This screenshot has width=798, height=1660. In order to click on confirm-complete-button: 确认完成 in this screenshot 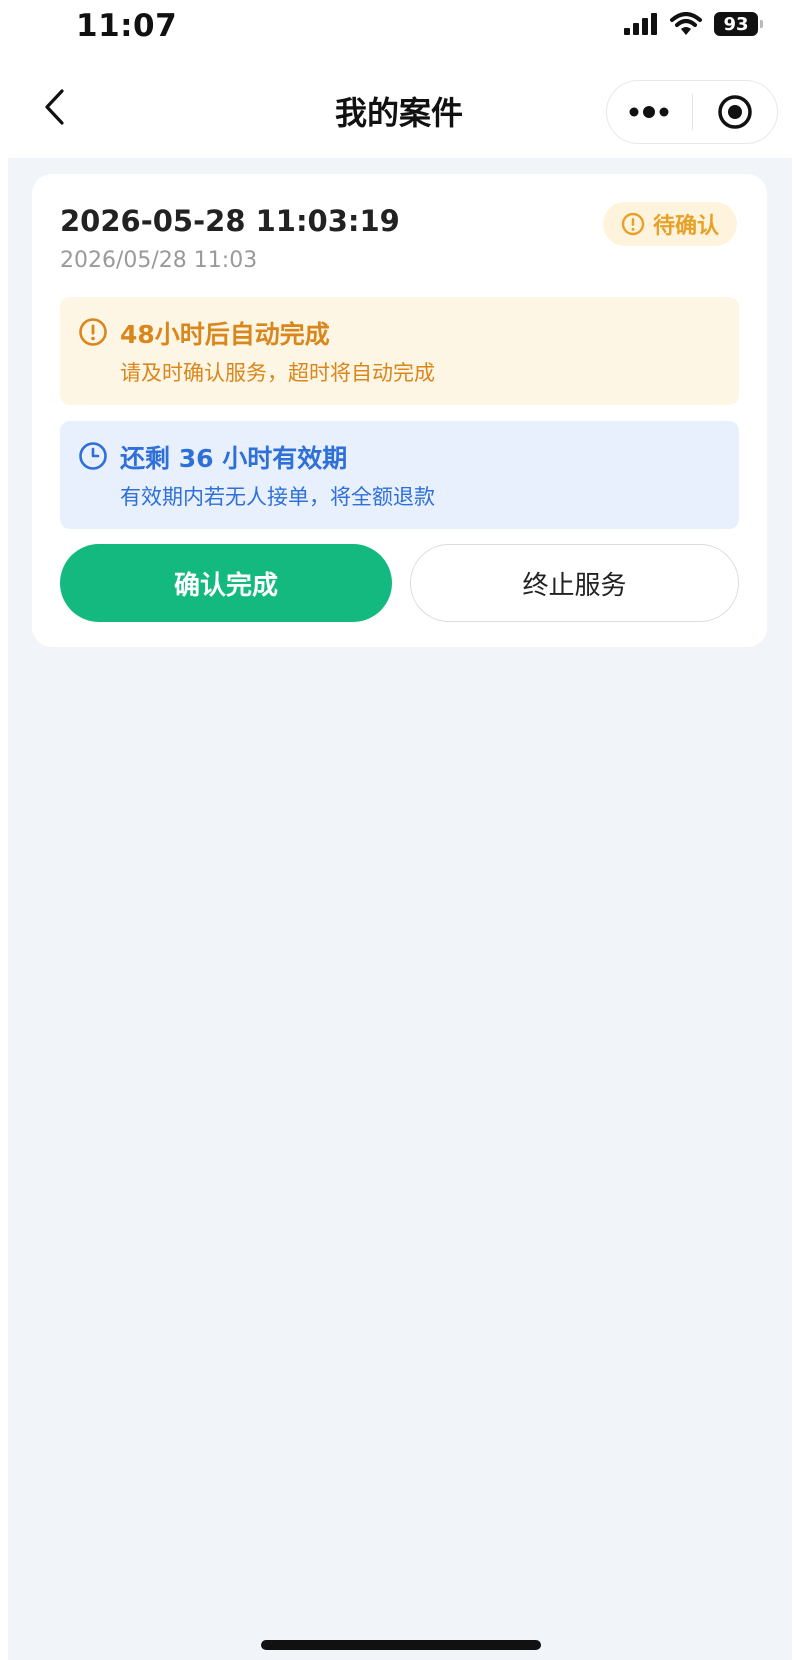, I will do `click(226, 583)`.